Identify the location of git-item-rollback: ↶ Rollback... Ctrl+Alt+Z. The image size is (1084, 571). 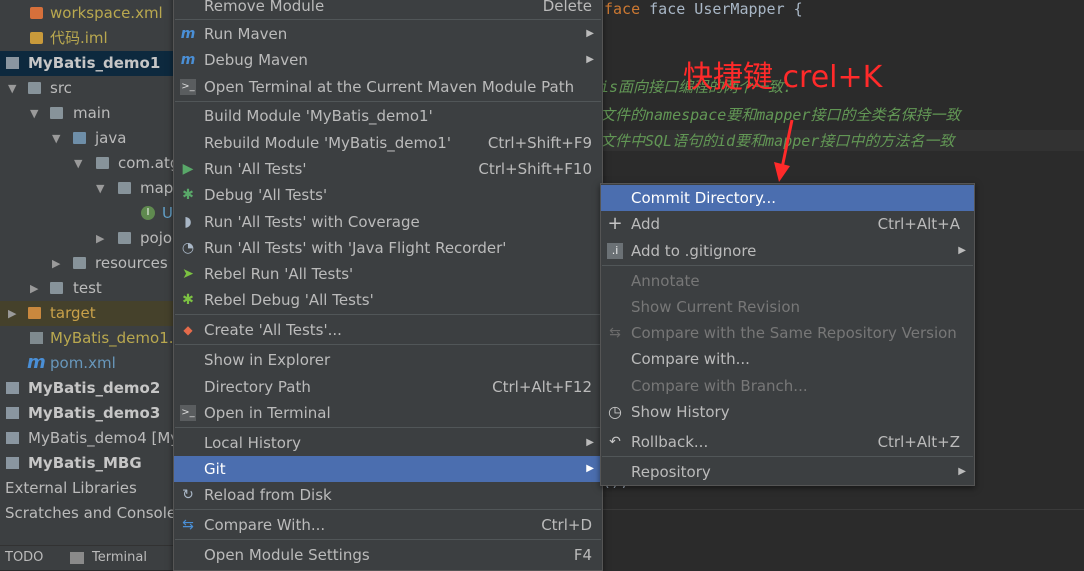
(787, 442).